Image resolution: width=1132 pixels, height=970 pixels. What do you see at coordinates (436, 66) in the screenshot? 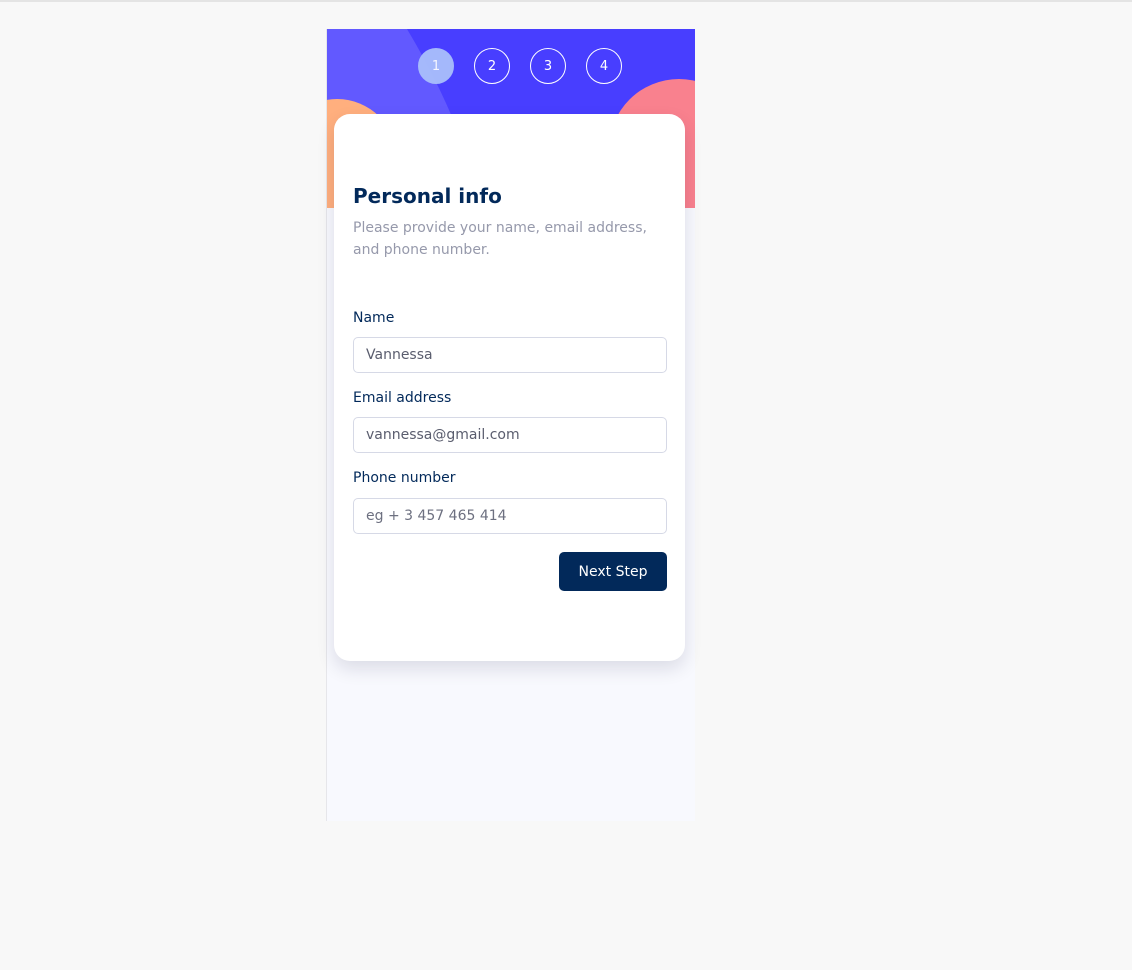
I see `step-1-circle: 1` at bounding box center [436, 66].